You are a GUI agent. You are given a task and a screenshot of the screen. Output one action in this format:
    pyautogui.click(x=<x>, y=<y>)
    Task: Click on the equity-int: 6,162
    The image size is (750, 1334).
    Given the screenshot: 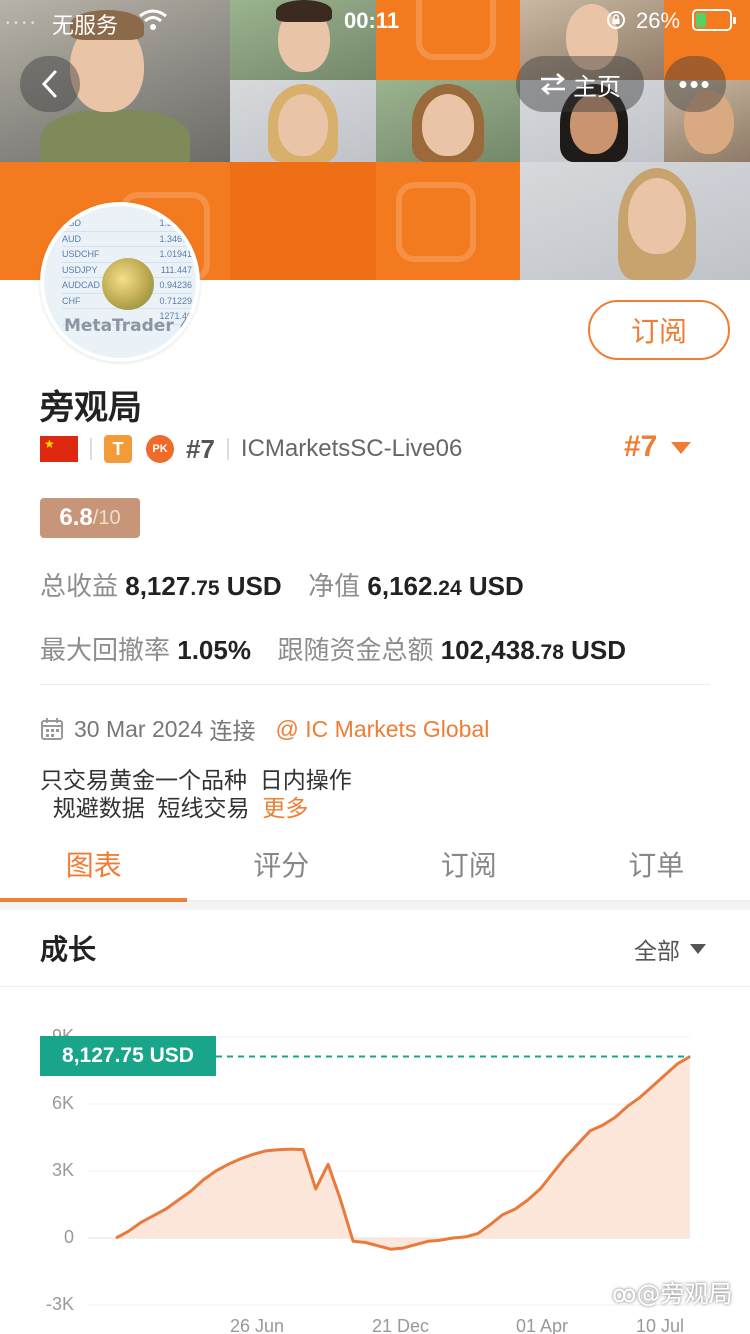 What is the action you would take?
    pyautogui.click(x=400, y=586)
    